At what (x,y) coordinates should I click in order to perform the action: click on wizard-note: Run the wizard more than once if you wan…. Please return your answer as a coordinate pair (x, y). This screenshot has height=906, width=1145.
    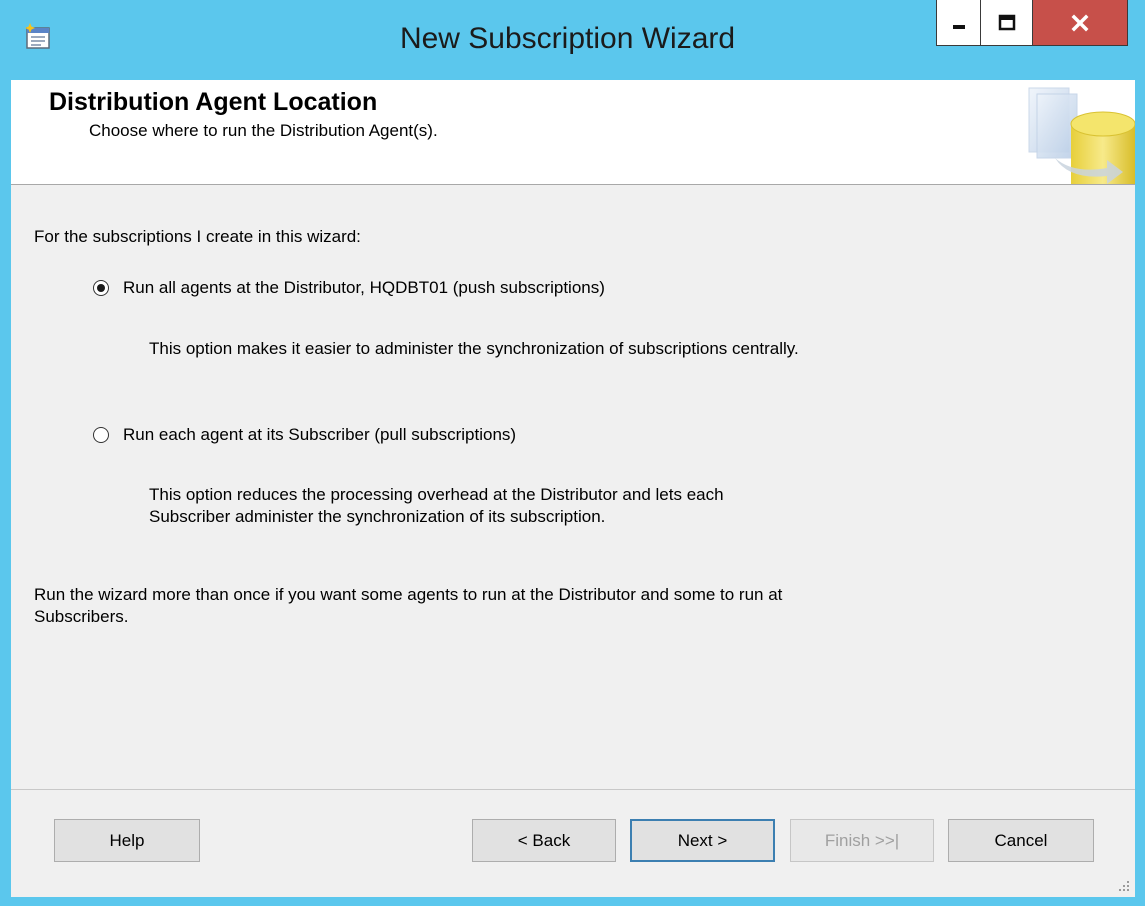
    Looking at the image, I should click on (408, 605).